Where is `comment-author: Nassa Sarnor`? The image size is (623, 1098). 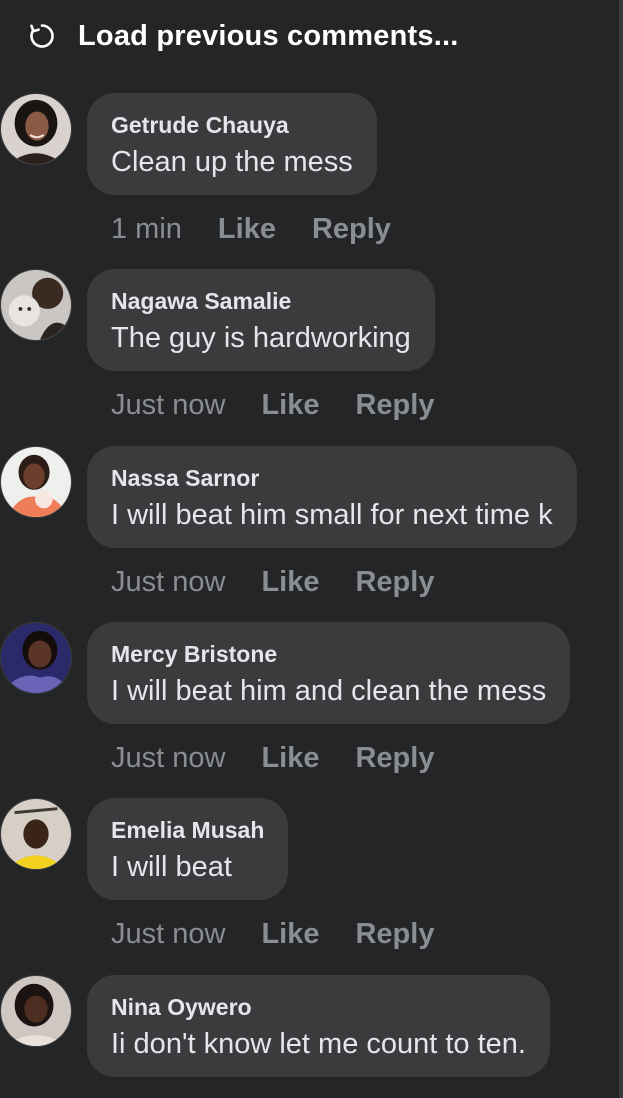
comment-author: Nassa Sarnor is located at coordinates (332, 478).